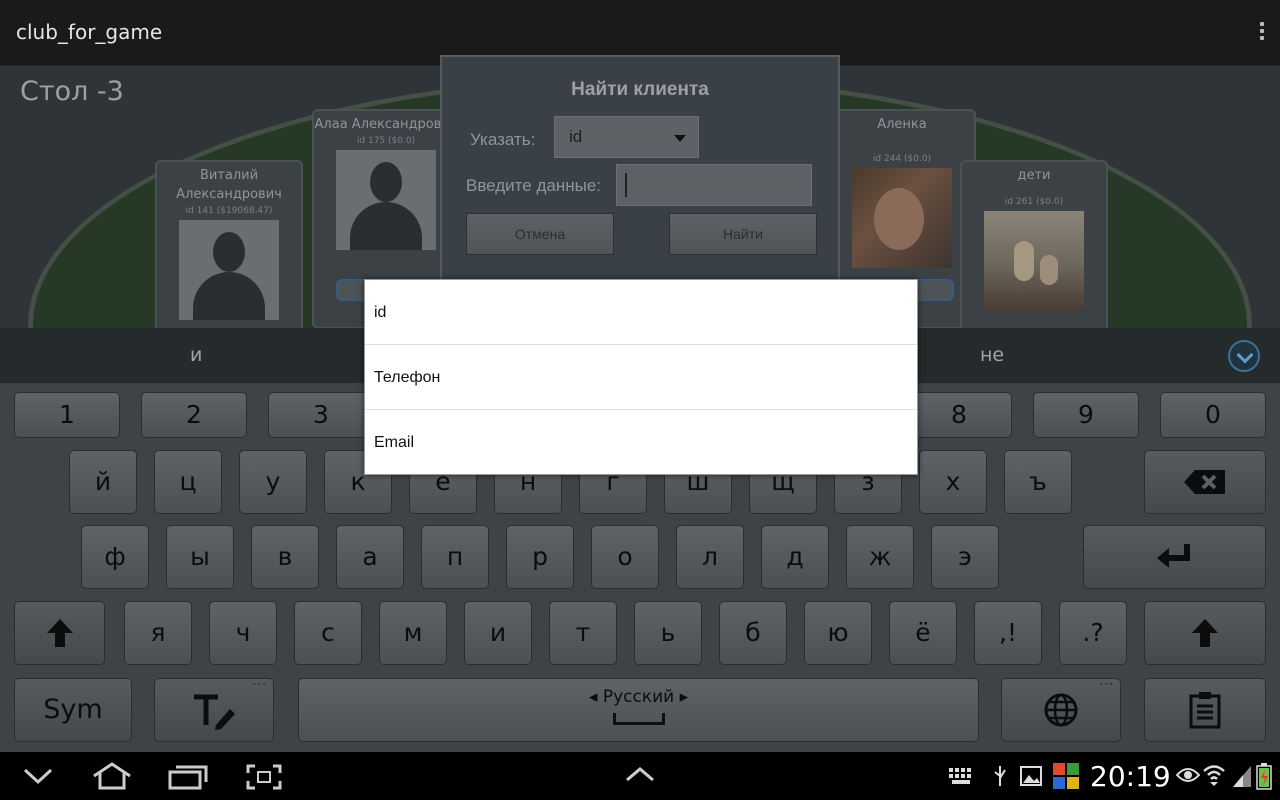 This screenshot has height=800, width=1280. What do you see at coordinates (188, 777) in the screenshot?
I see `recent-apps-icon` at bounding box center [188, 777].